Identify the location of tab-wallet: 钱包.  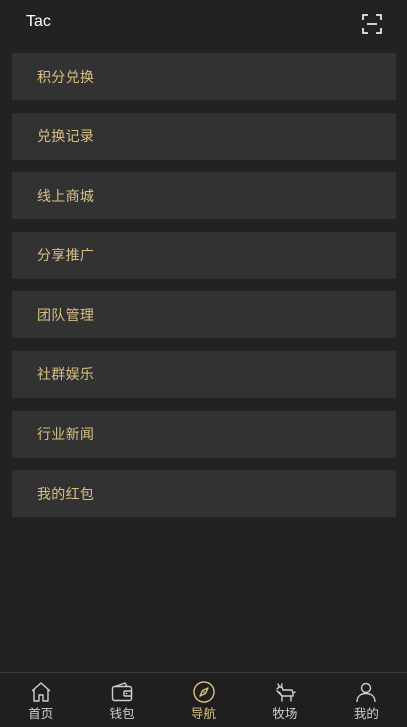
(121, 700).